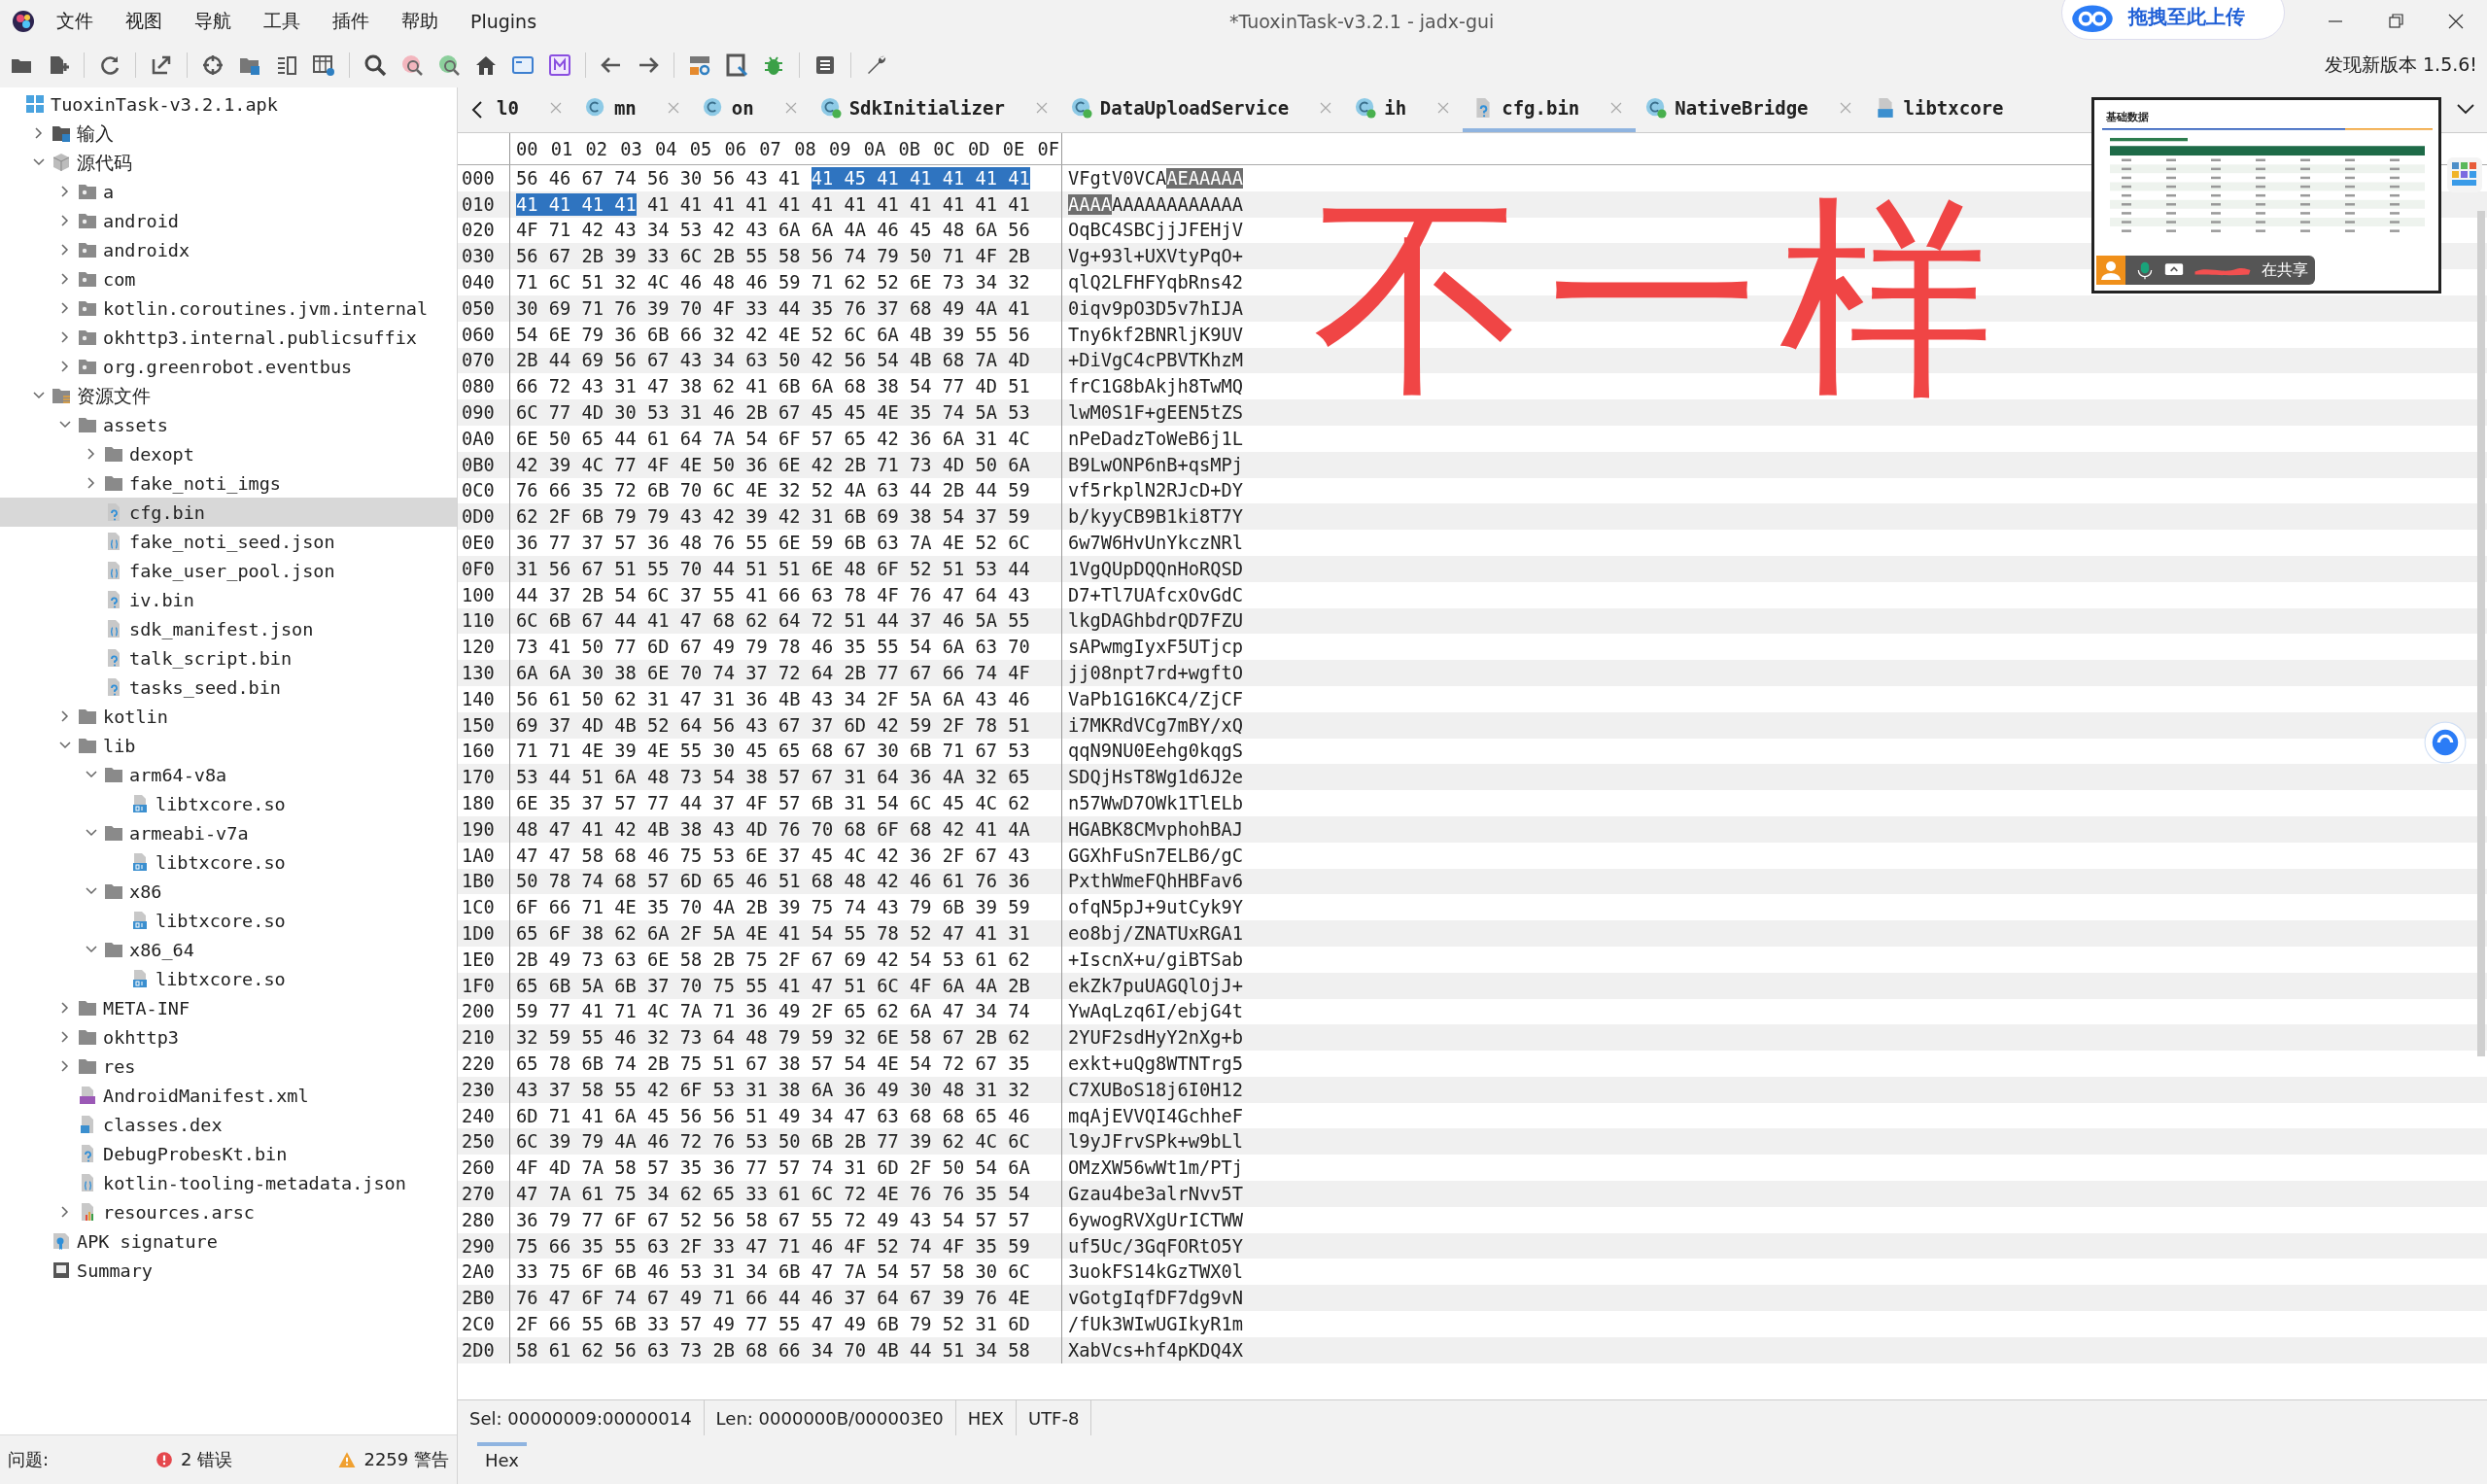  What do you see at coordinates (773, 725) in the screenshot?
I see `hex-bytes: 69 37 4D 4B 52 64 56 43 67 37 6D 42 59 2F 78 51` at bounding box center [773, 725].